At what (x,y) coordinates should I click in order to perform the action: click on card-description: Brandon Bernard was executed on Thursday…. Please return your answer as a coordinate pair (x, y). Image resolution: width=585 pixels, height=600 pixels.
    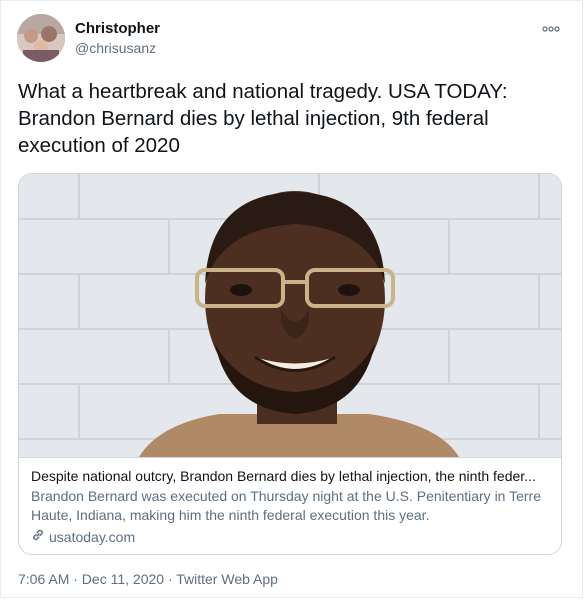
    Looking at the image, I should click on (286, 505).